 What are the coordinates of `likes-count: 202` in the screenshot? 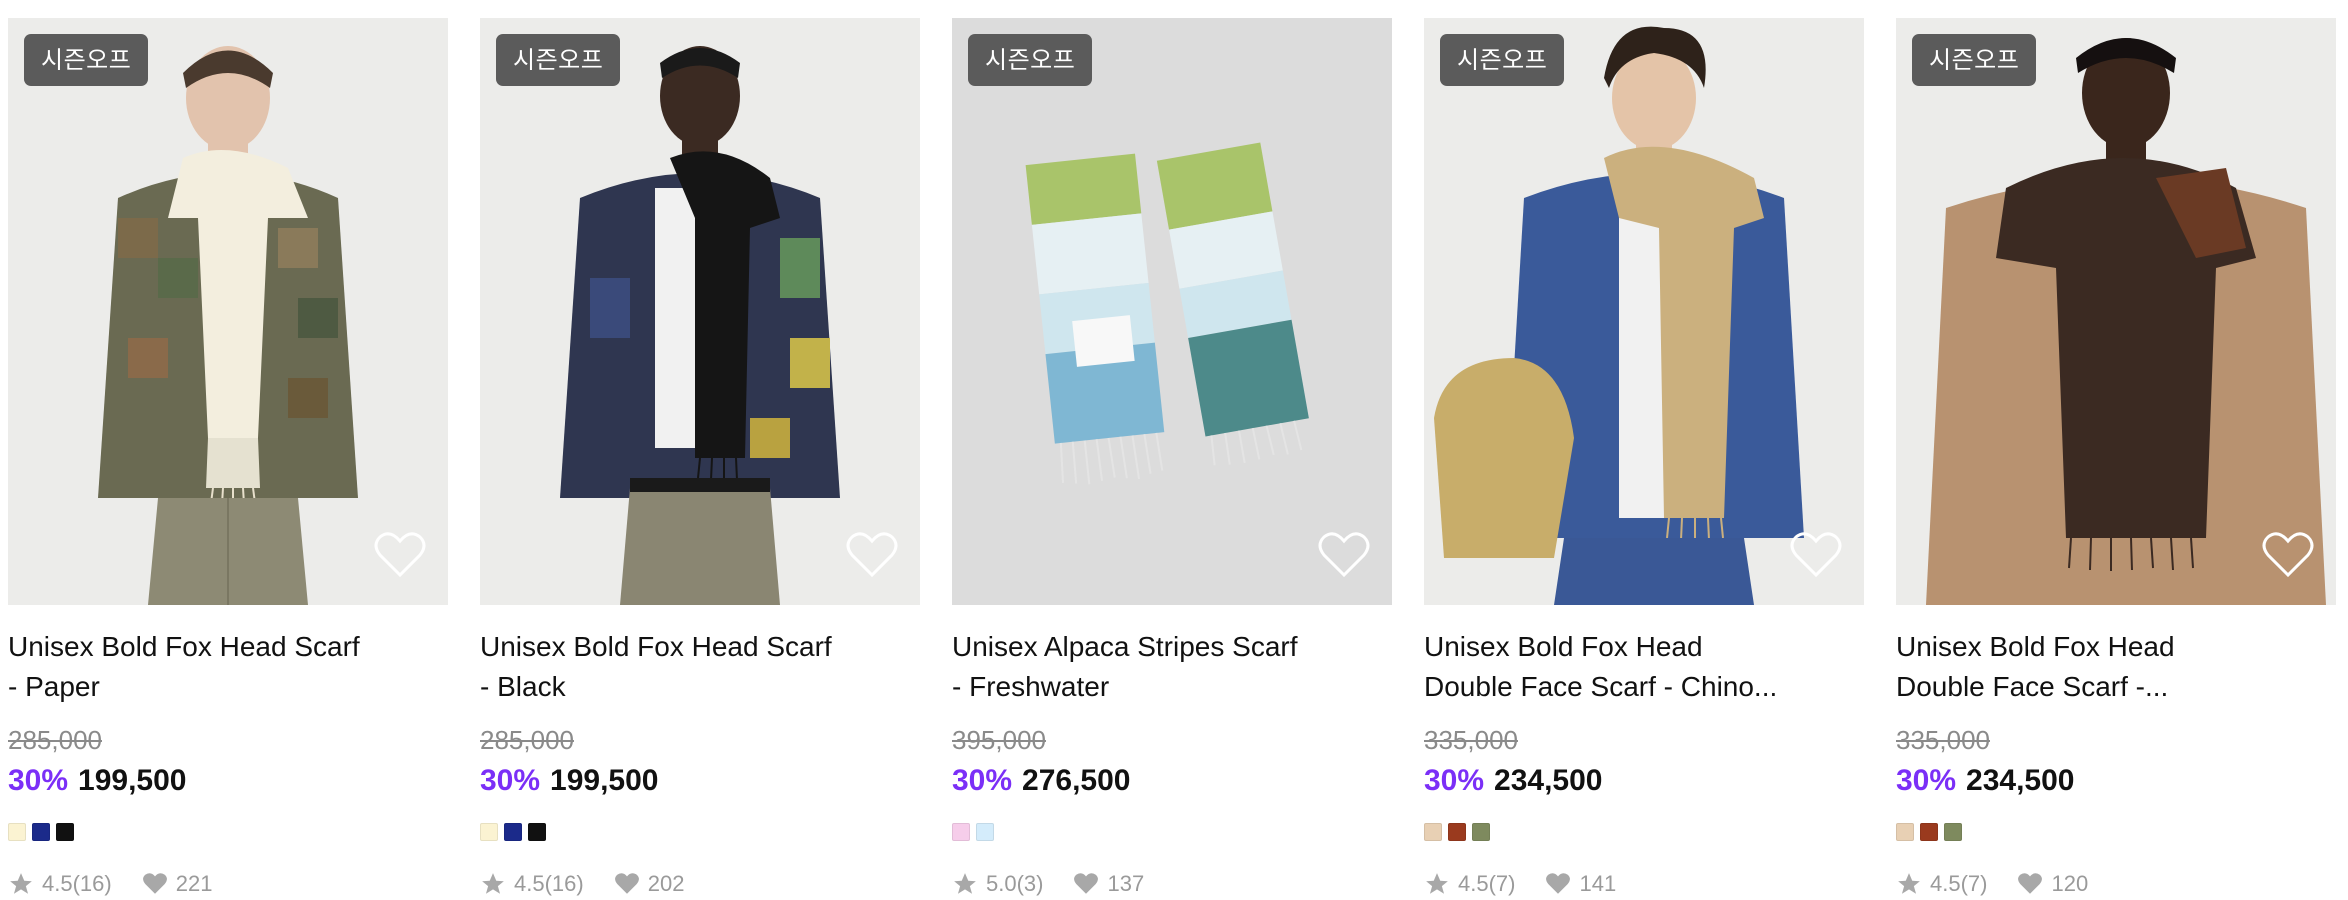 It's located at (666, 883).